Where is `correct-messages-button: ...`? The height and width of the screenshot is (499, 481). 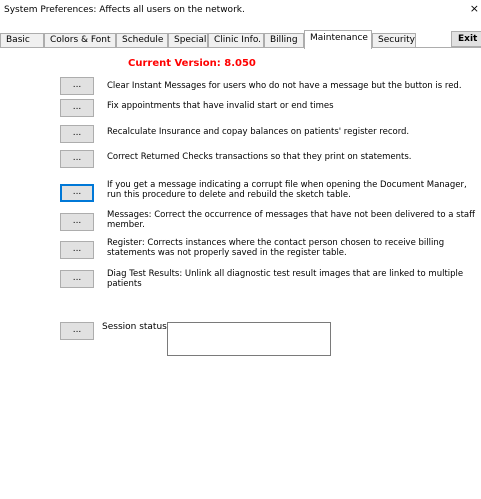 correct-messages-button: ... is located at coordinates (77, 222).